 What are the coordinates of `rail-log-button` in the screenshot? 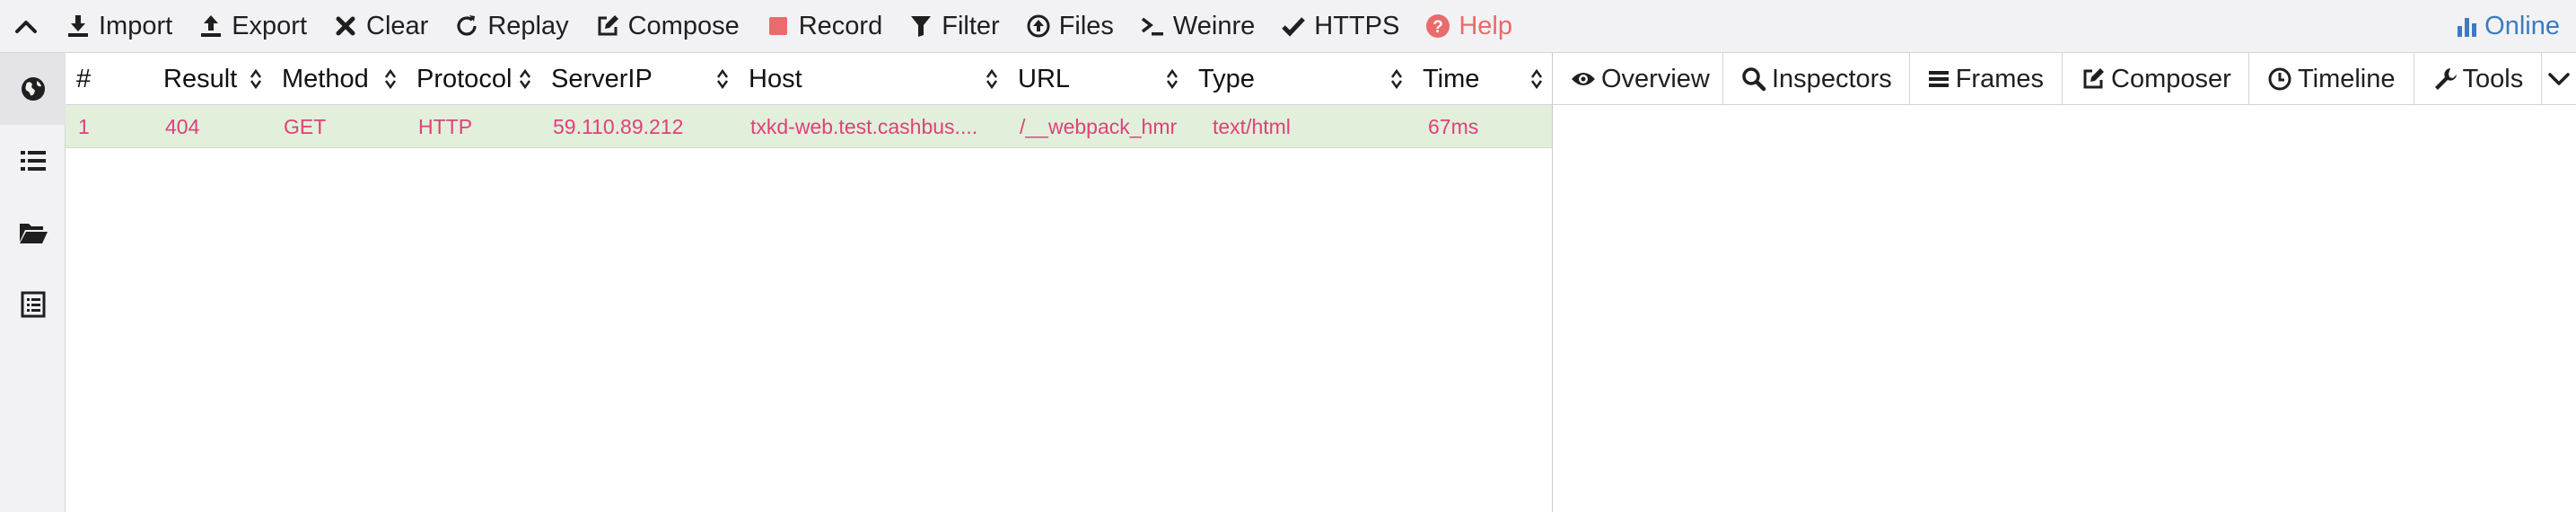 It's located at (33, 304).